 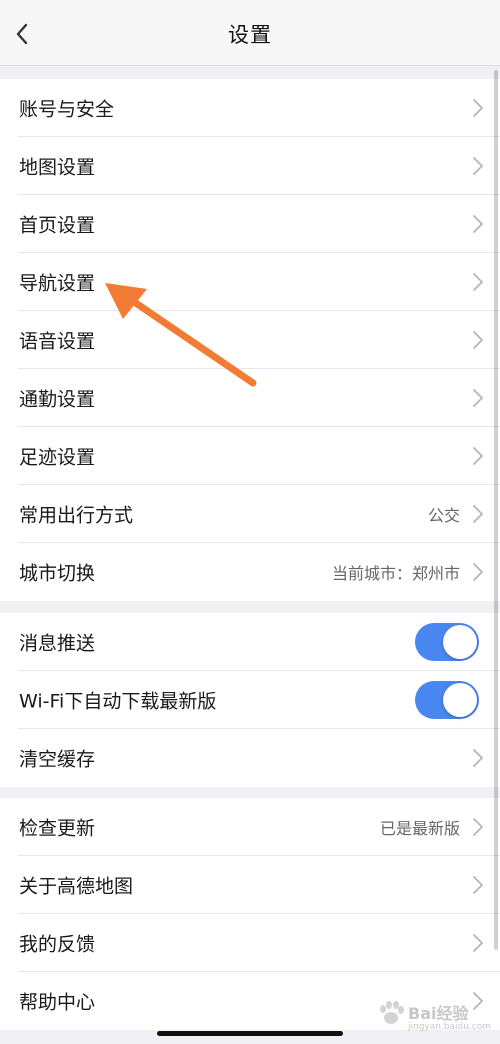 I want to click on row-label: Wi-Fi下自动下载最新版, so click(x=118, y=701).